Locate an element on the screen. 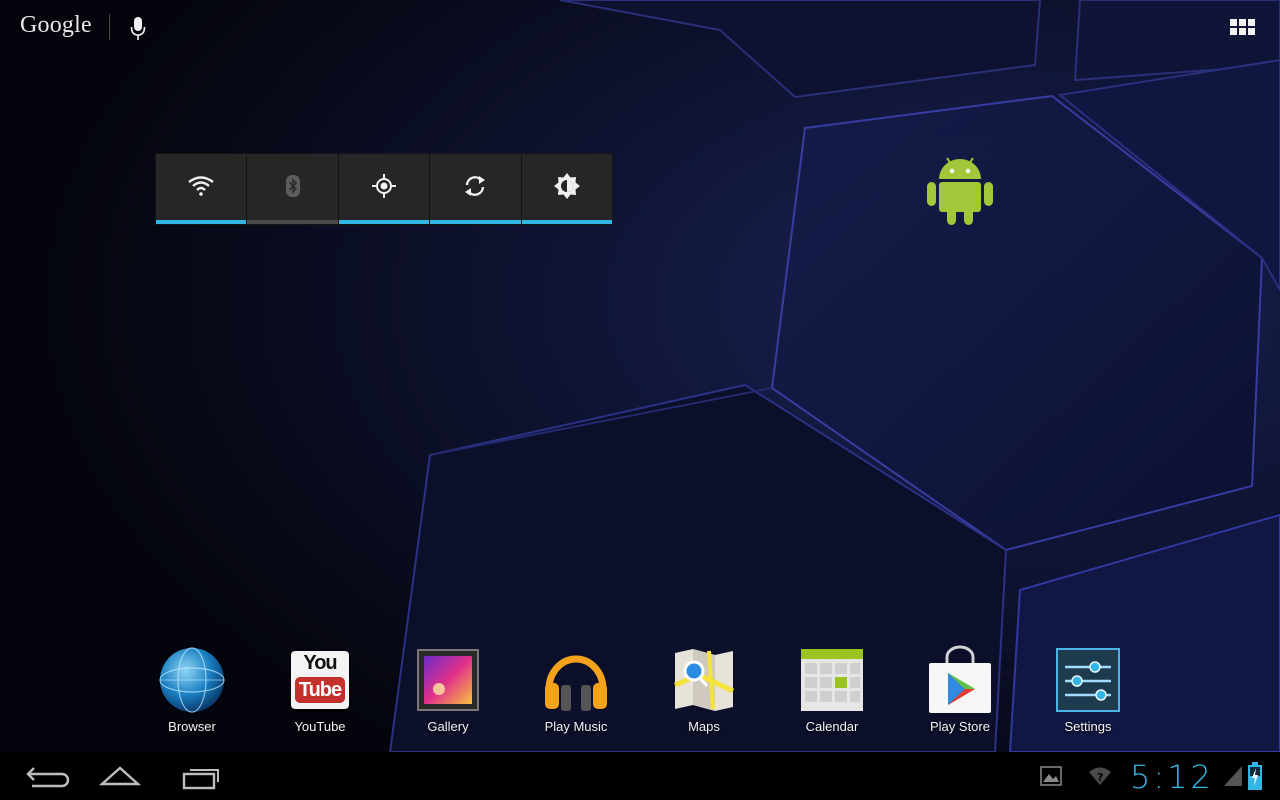 This screenshot has height=800, width=1280. sync-state-indicator is located at coordinates (475, 222).